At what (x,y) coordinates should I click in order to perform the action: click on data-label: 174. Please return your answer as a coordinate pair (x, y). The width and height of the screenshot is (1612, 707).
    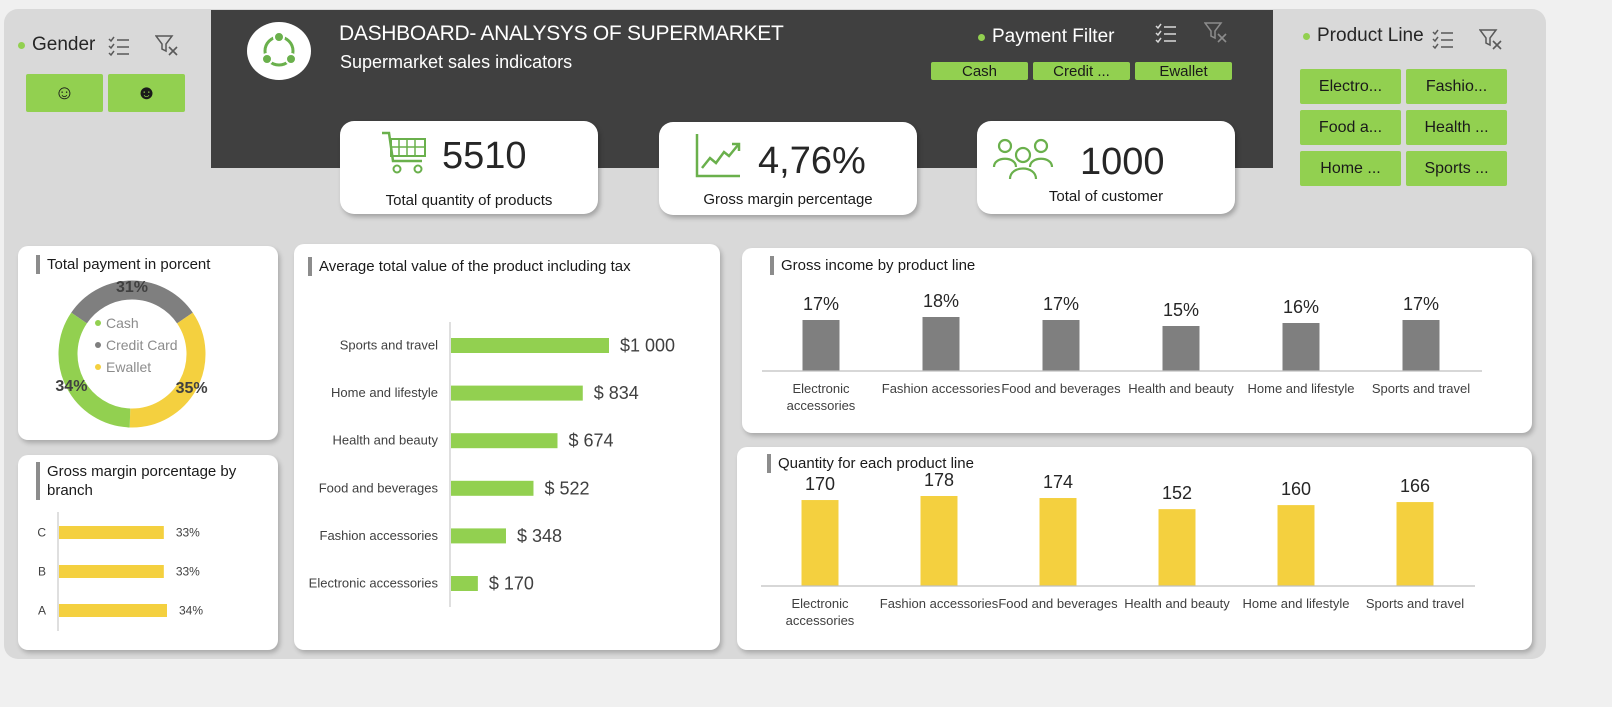
    Looking at the image, I should click on (1058, 482).